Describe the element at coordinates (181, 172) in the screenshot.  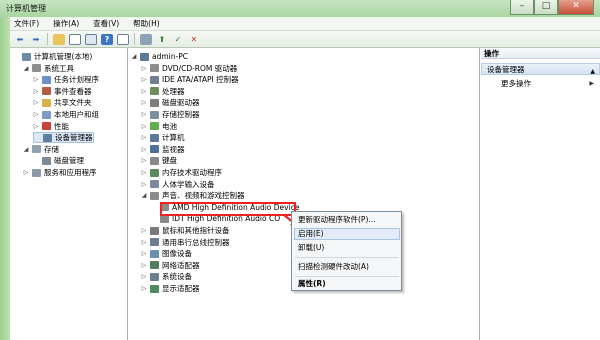
I see `device-tree-item: ▷ 内存技术驱动程序` at that location.